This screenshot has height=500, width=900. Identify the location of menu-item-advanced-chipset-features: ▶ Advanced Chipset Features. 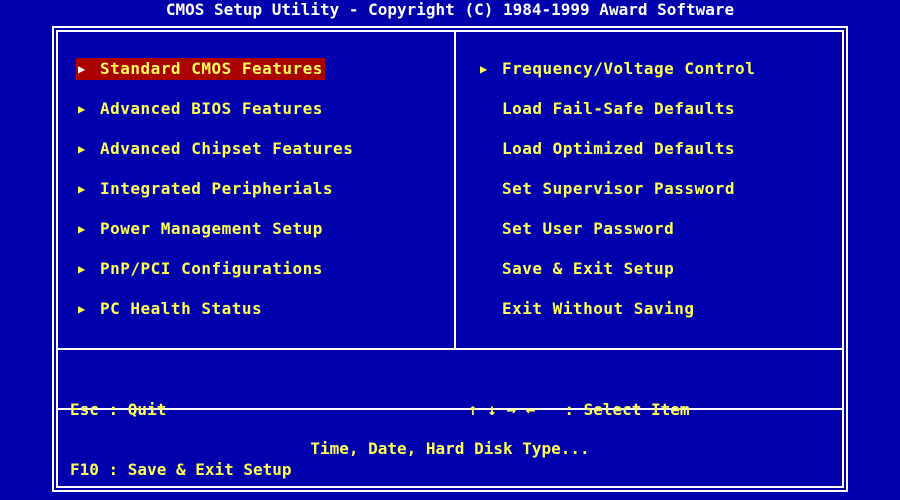
(214, 158).